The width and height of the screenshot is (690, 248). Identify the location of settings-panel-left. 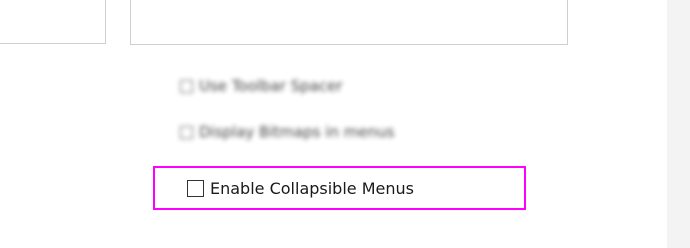
(53, 22).